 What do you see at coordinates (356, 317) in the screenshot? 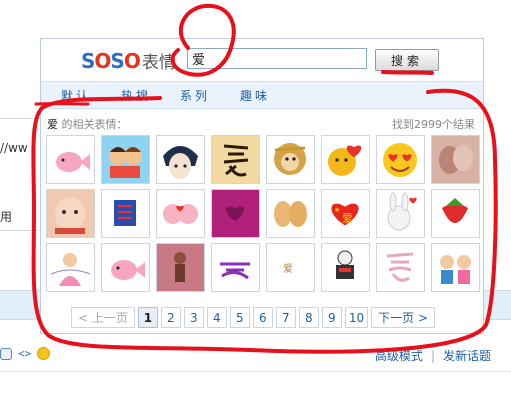
I see `page-button-10: 10` at bounding box center [356, 317].